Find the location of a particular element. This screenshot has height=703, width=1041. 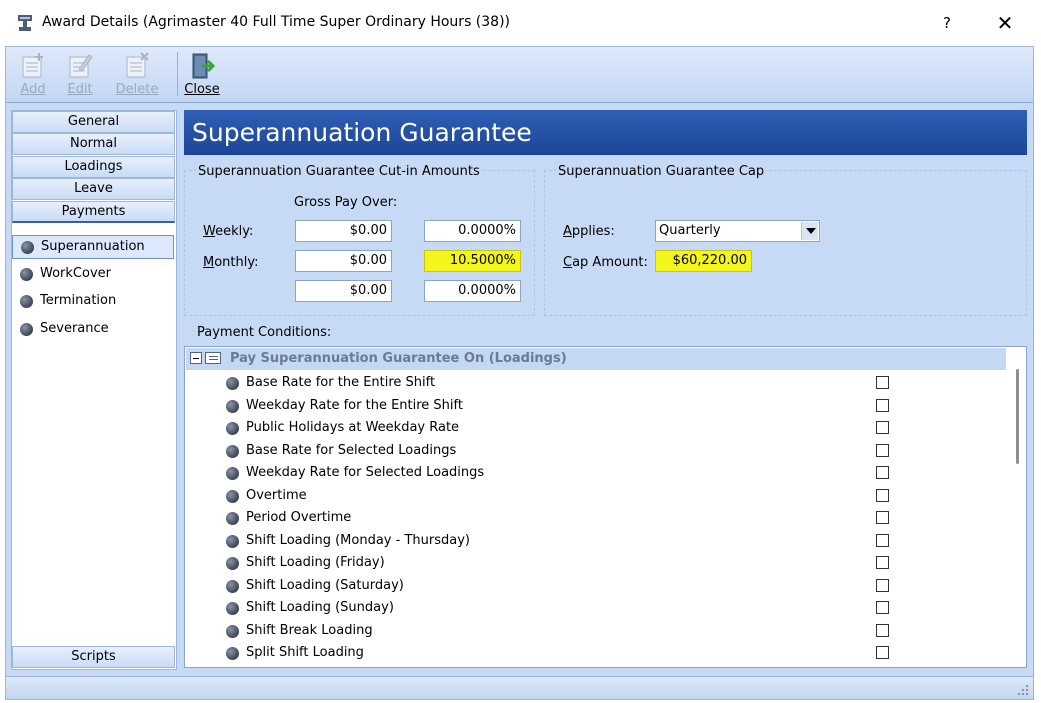

list-item-label: Weekday Rate for Selected Loadings is located at coordinates (365, 472).